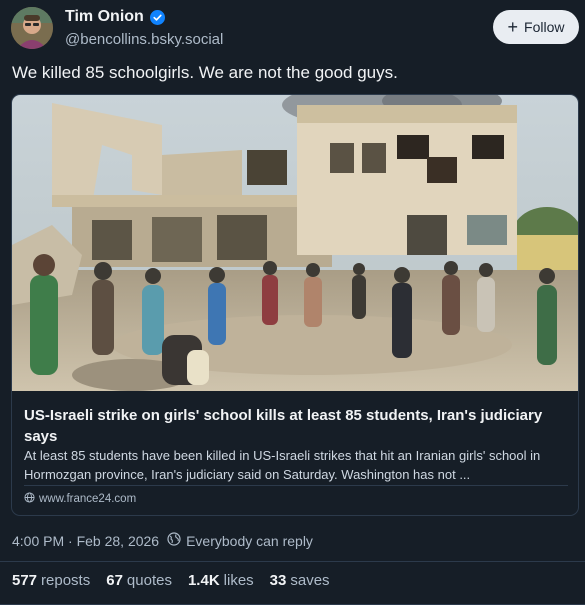 The height and width of the screenshot is (605, 585). What do you see at coordinates (144, 39) in the screenshot?
I see `author-handle: @bencollins.bsky.social` at bounding box center [144, 39].